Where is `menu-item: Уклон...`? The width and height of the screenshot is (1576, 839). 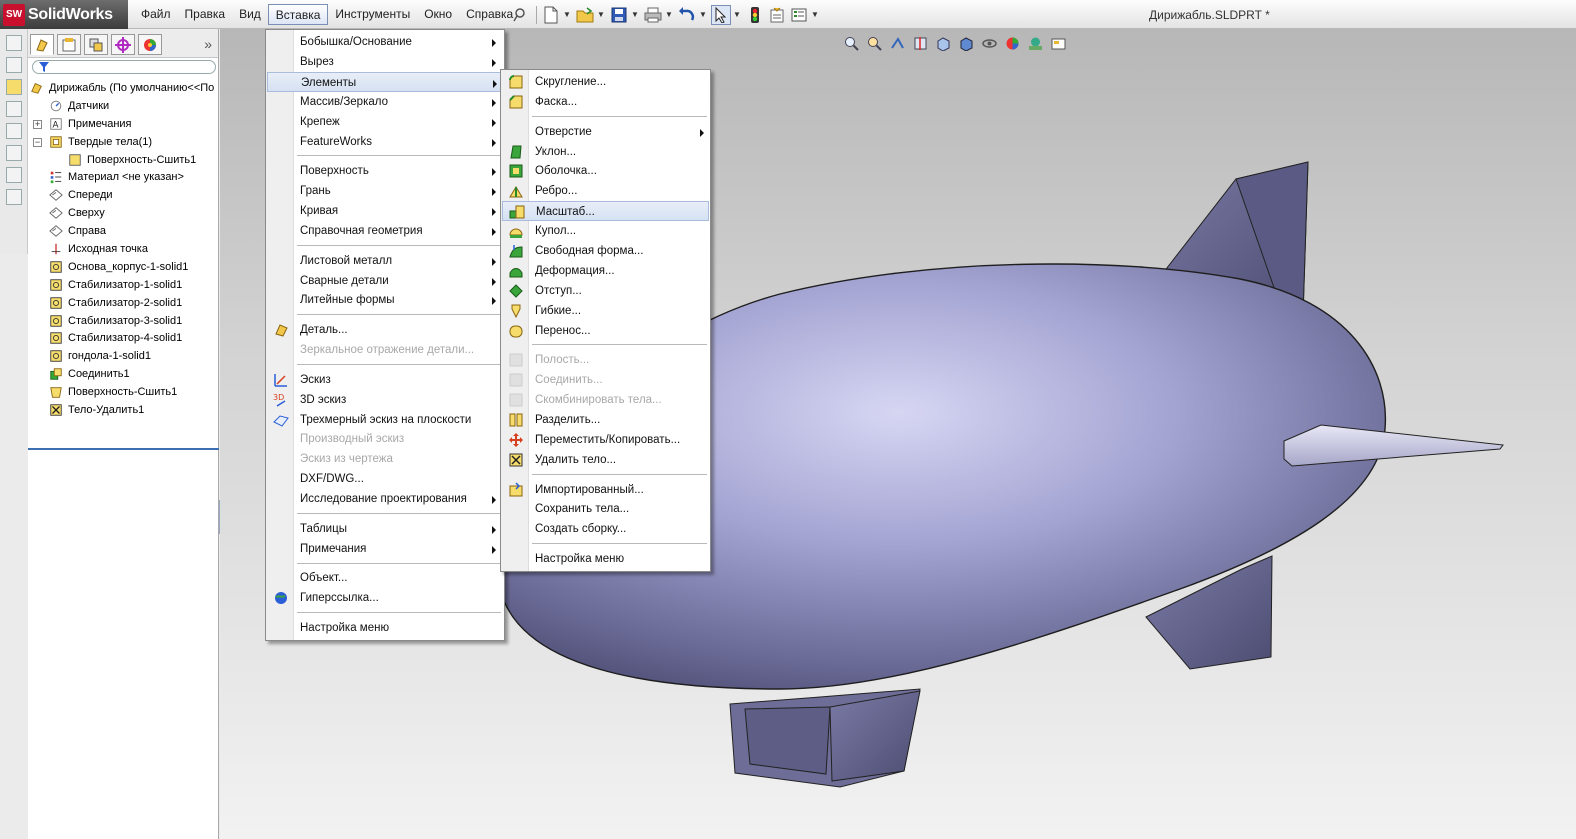
menu-item: Уклон... is located at coordinates (605, 152).